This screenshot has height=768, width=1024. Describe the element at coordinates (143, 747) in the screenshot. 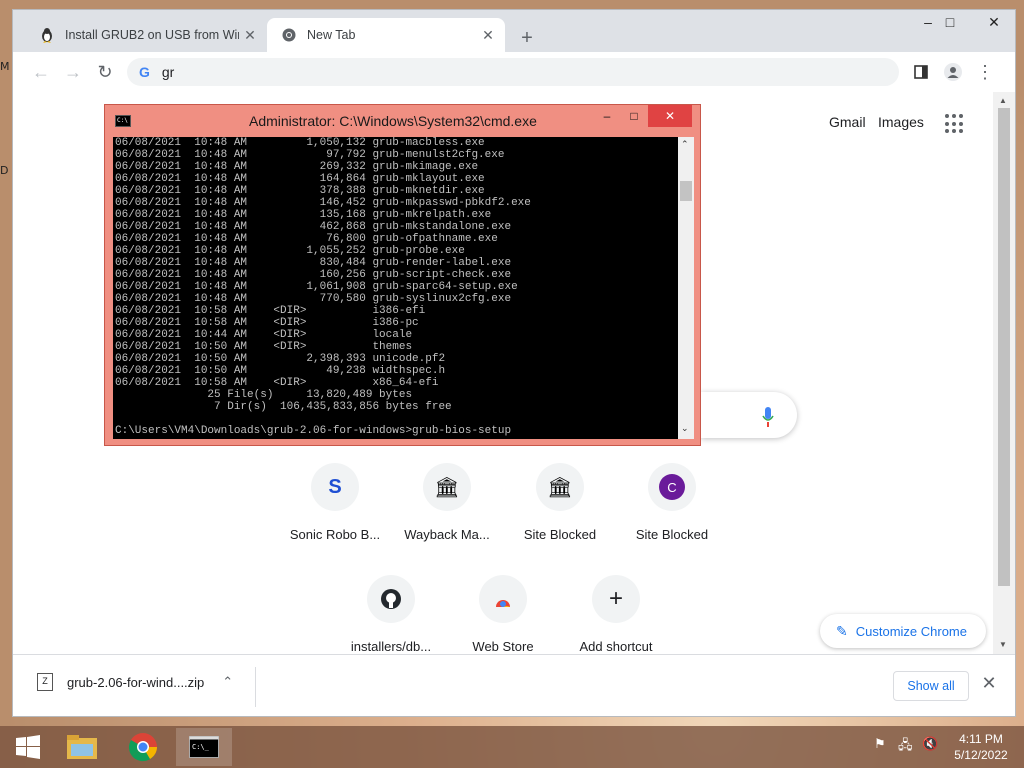

I see `chrome-taskbar-icon` at that location.